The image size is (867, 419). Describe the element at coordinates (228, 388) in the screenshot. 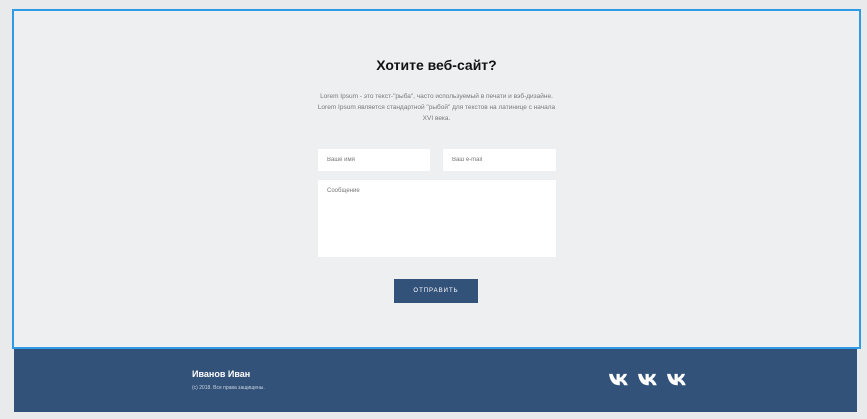

I see `footer-copyright: (c) 2018. Все права защищены.` at that location.